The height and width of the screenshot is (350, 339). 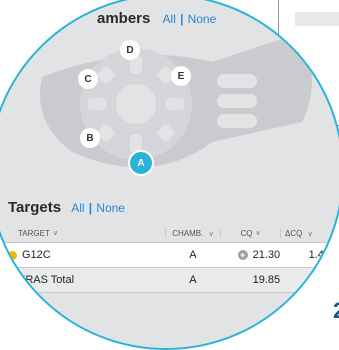 What do you see at coordinates (266, 280) in the screenshot?
I see `cq-value: 19.85` at bounding box center [266, 280].